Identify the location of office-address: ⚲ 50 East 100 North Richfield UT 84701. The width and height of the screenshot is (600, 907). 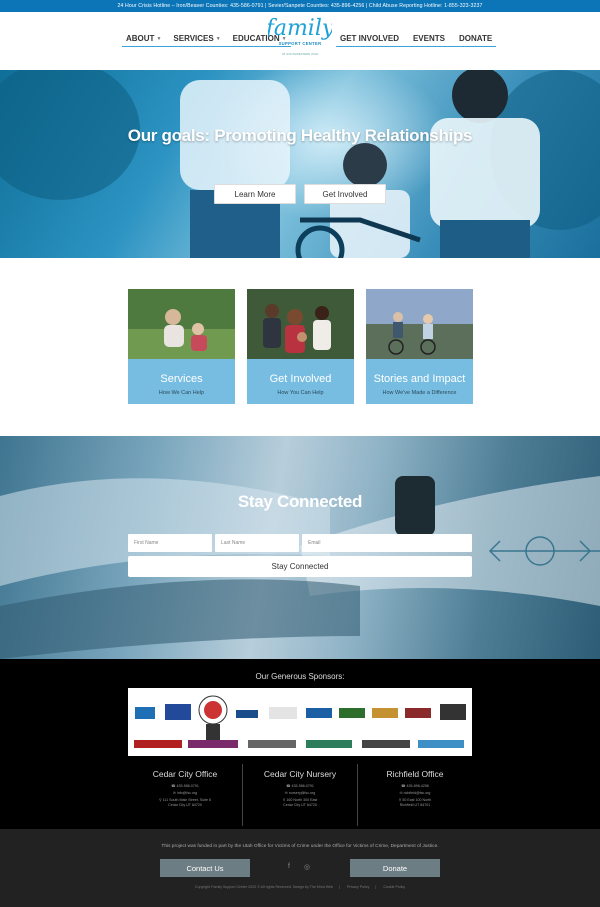
(415, 803).